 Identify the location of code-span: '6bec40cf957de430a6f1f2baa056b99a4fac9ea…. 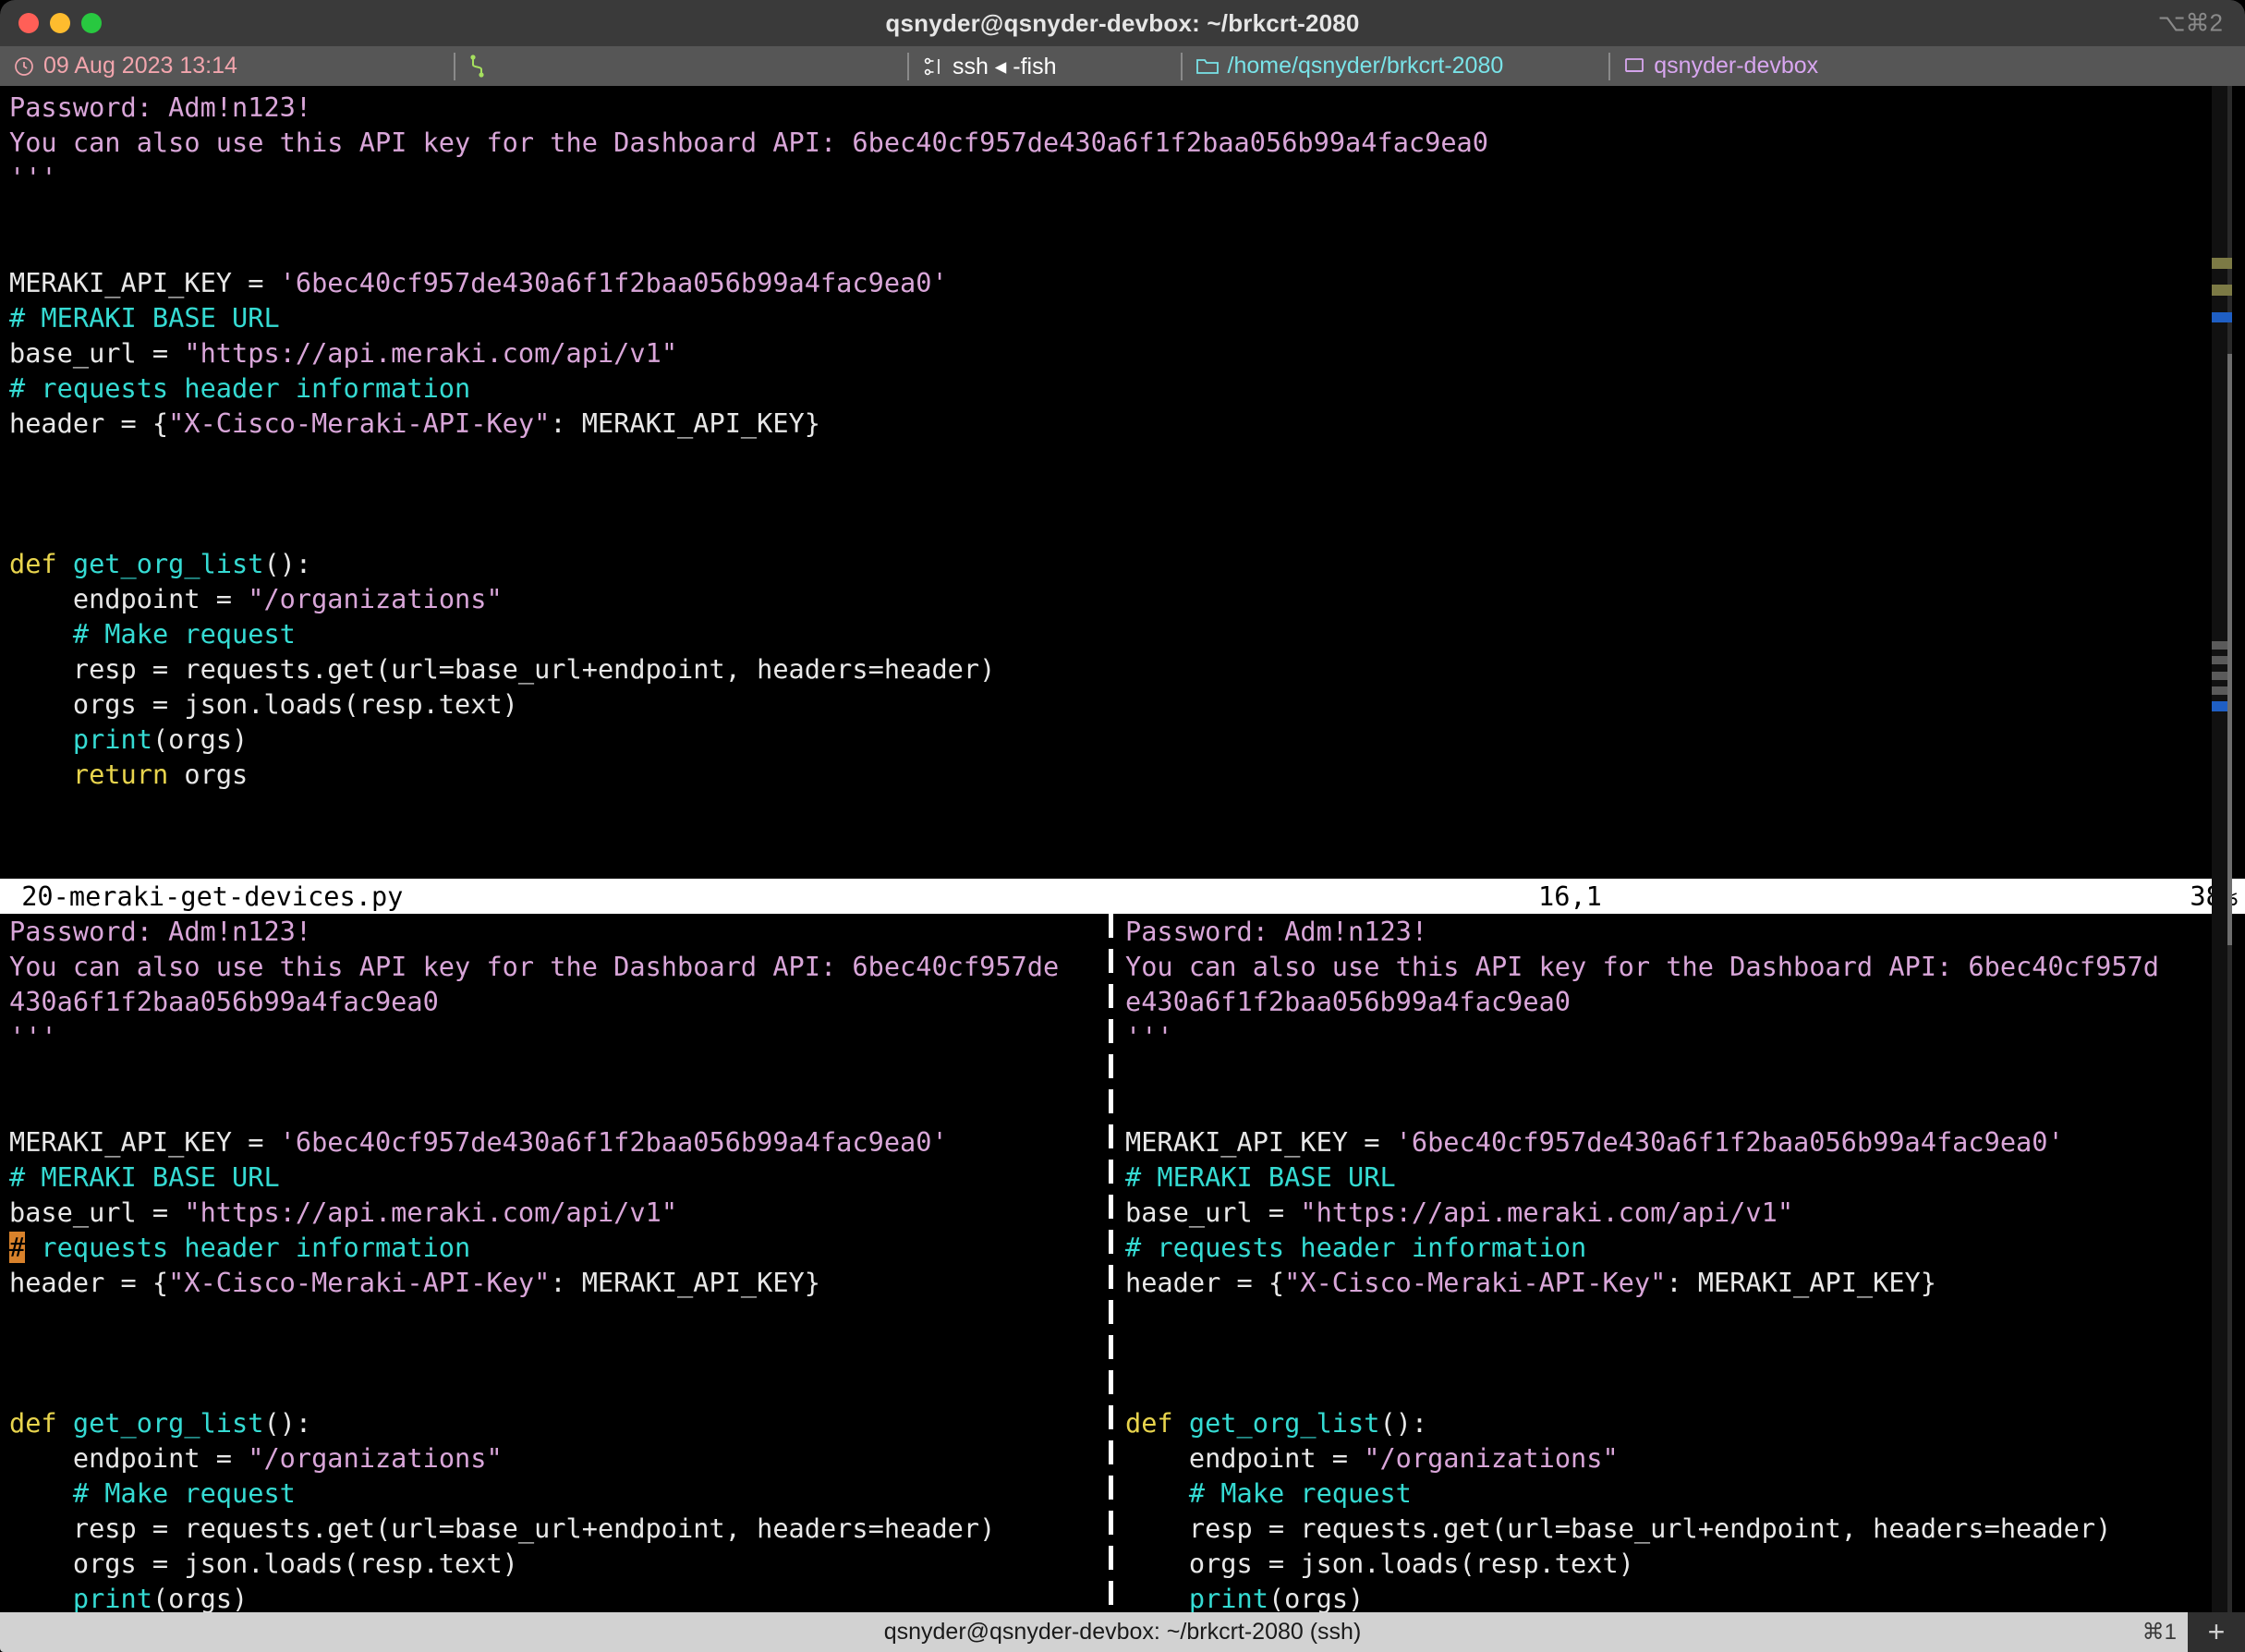
(1729, 1142).